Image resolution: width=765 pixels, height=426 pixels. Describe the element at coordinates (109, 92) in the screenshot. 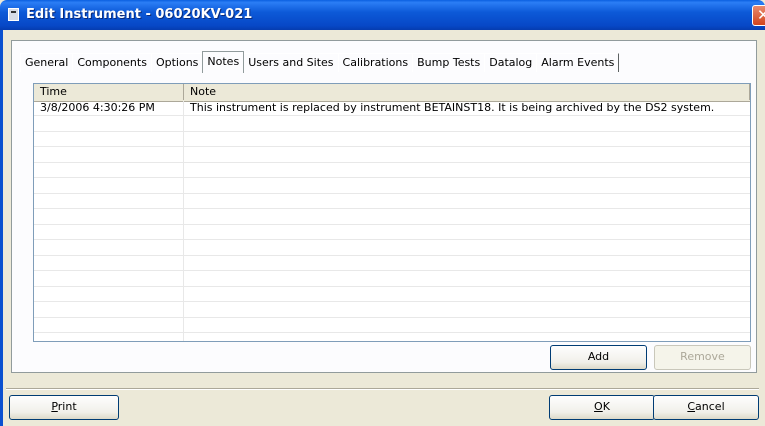

I see `column-header-time: Time` at that location.